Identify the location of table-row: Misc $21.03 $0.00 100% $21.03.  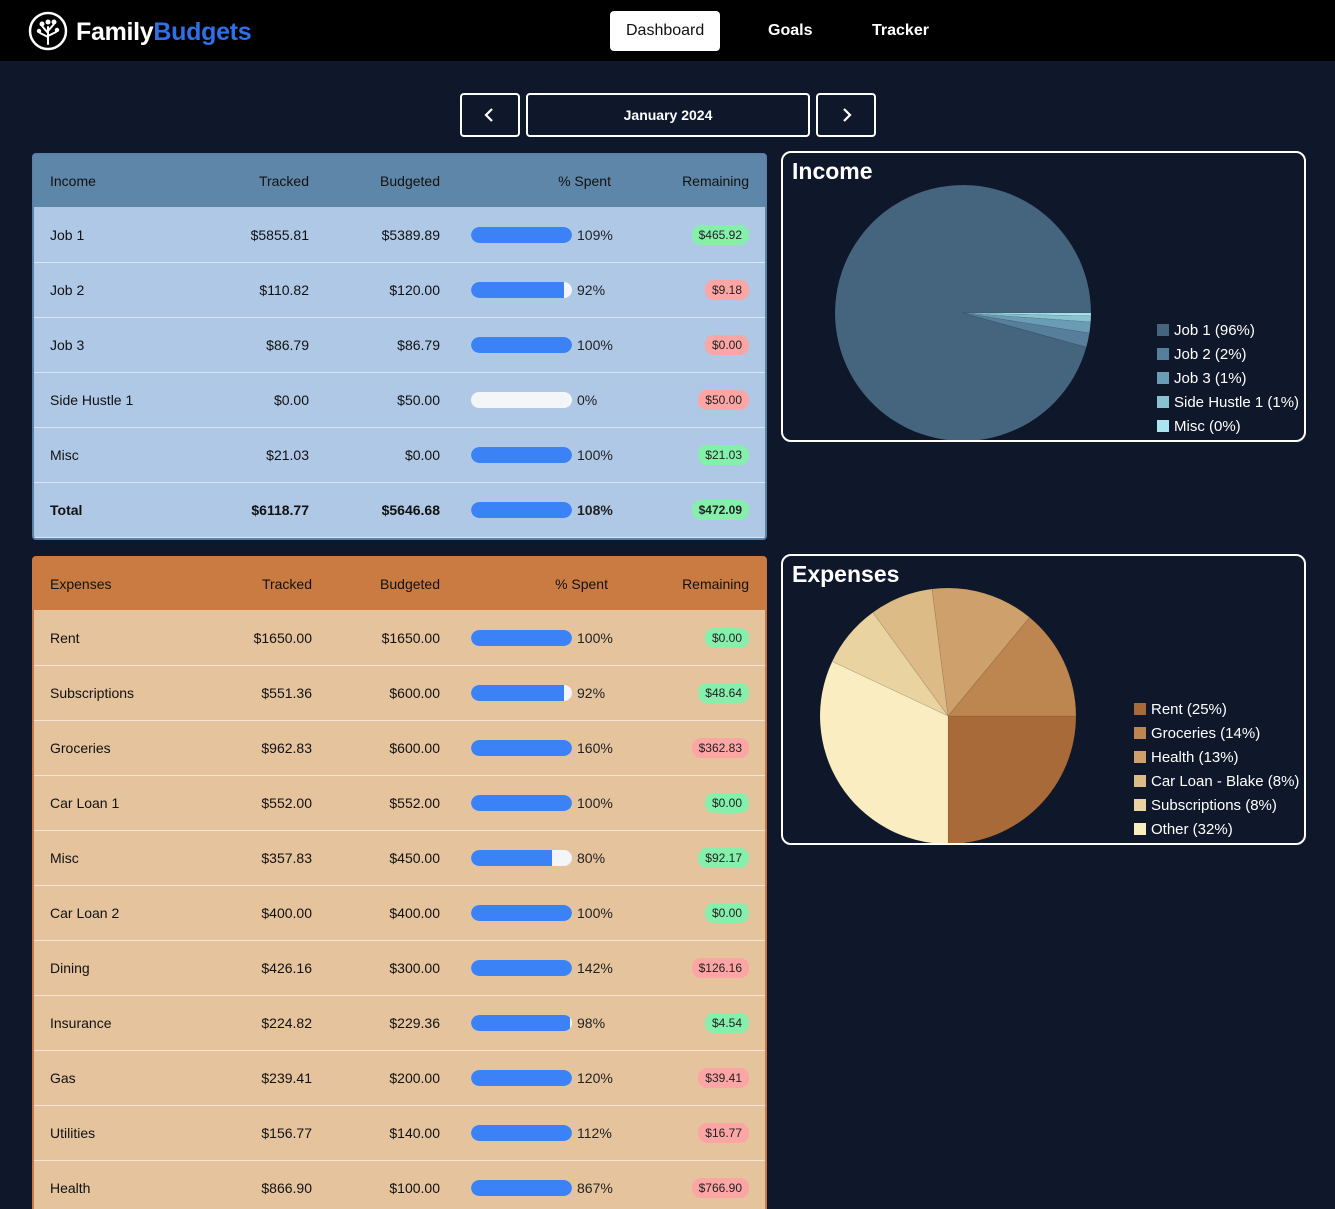
(399, 455).